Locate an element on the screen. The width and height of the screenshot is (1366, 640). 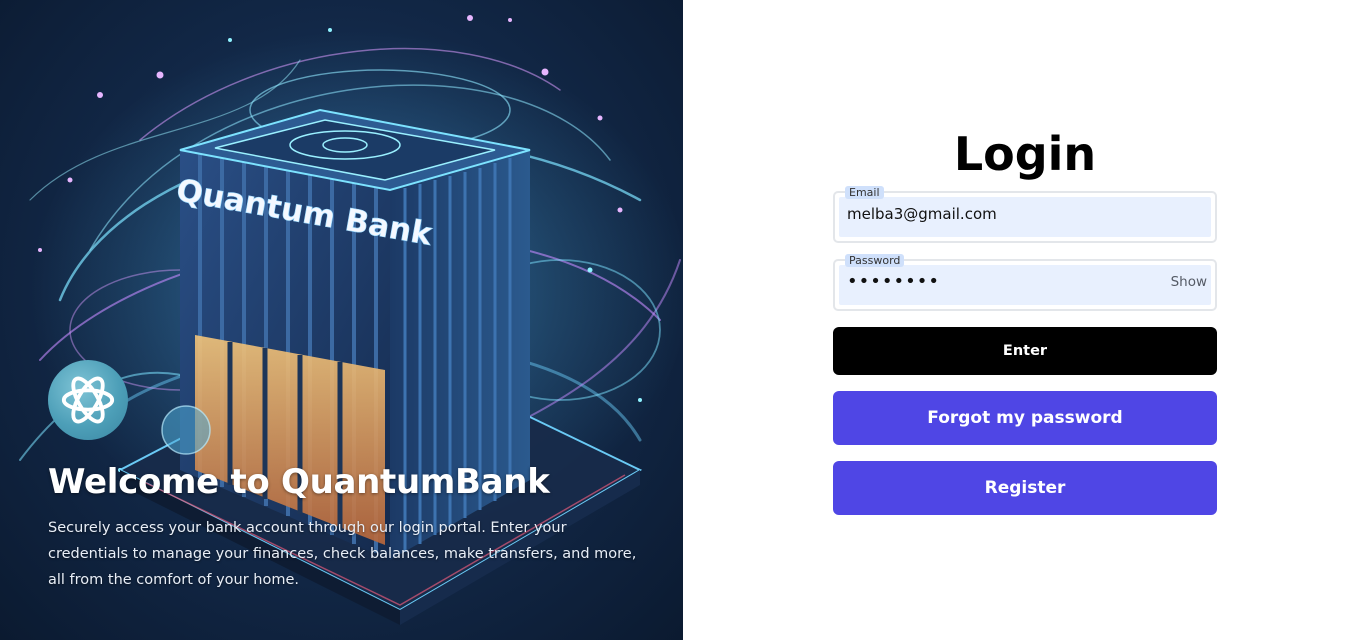
forgot-password-button: Forgot my password is located at coordinates (1025, 418).